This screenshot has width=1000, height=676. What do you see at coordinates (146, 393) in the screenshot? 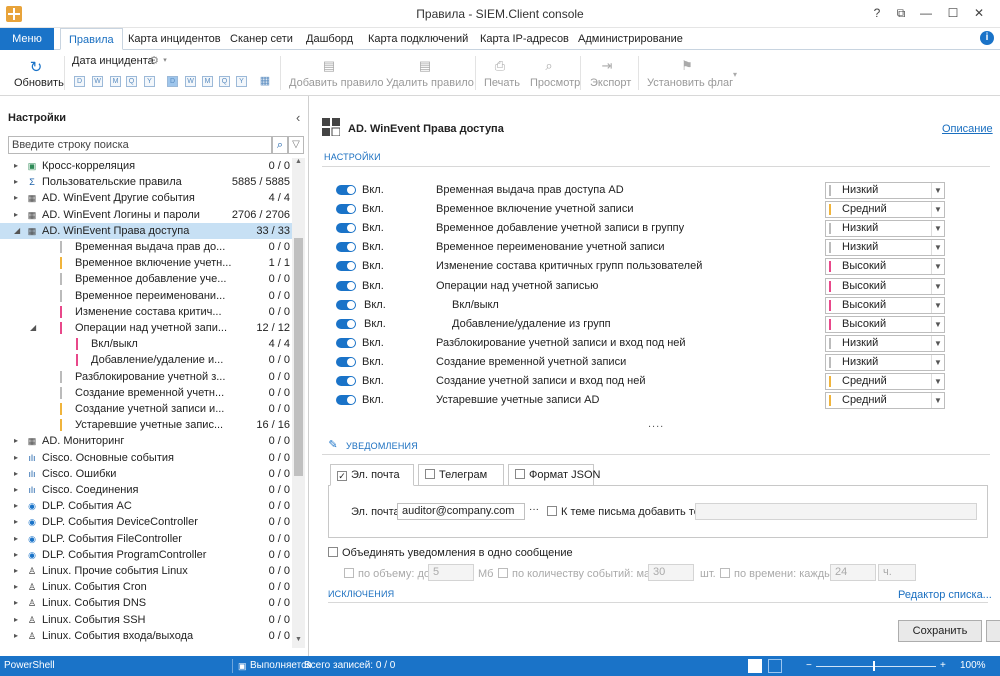
I see `tree-item: Создание временной учетн... 0 / 0` at bounding box center [146, 393].